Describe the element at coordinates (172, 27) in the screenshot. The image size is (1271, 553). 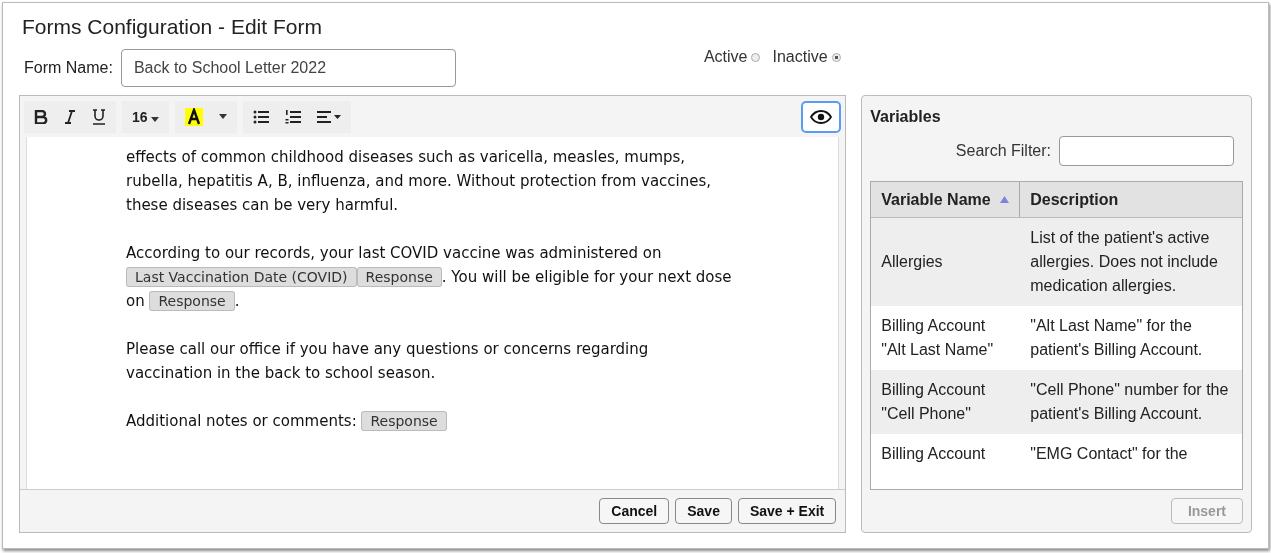
I see `page-title: Forms Configuration - Edit Form` at that location.